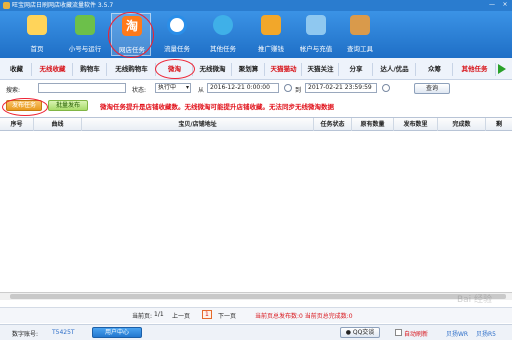 Image resolution: width=512 pixels, height=340 pixels. Describe the element at coordinates (341, 88) in the screenshot. I see `to-date-input: 2017-02-21 23:59:59` at that location.